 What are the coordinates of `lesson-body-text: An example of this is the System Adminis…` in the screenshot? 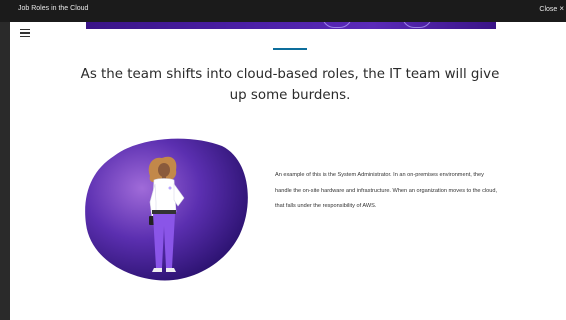 It's located at (386, 191).